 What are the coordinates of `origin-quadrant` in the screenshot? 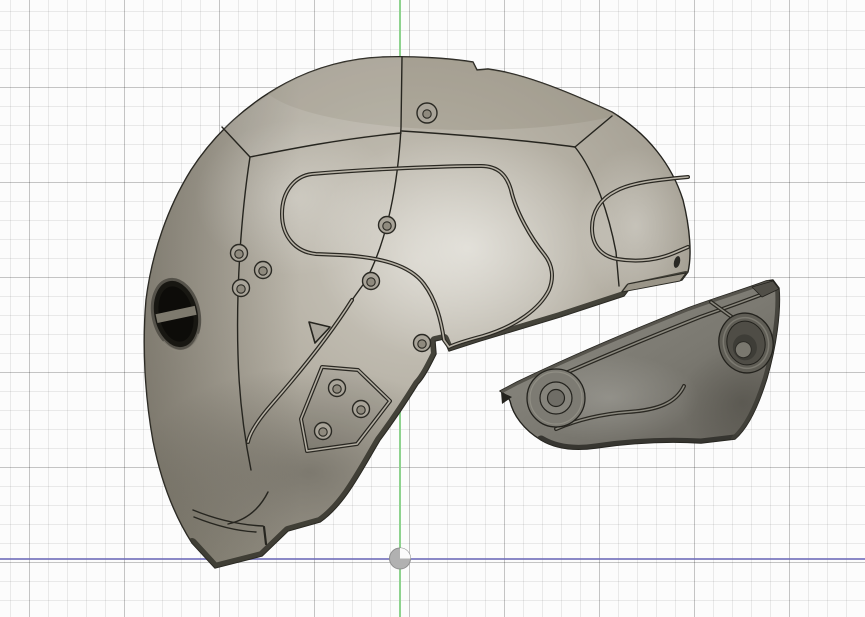 It's located at (405, 553).